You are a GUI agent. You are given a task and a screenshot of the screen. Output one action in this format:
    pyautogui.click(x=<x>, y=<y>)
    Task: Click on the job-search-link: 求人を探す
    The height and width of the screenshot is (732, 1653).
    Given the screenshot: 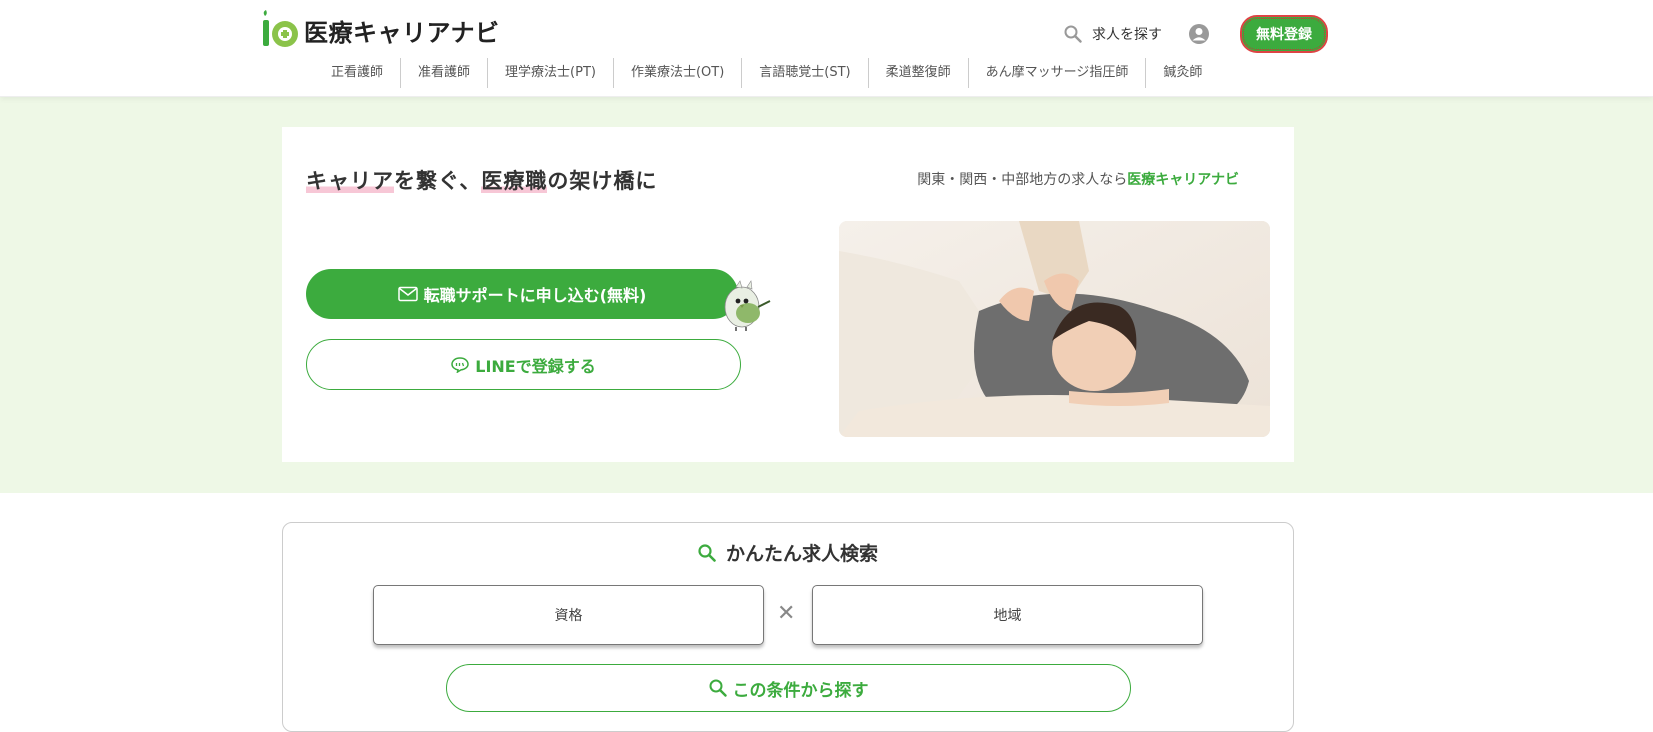 What is the action you would take?
    pyautogui.click(x=1113, y=34)
    